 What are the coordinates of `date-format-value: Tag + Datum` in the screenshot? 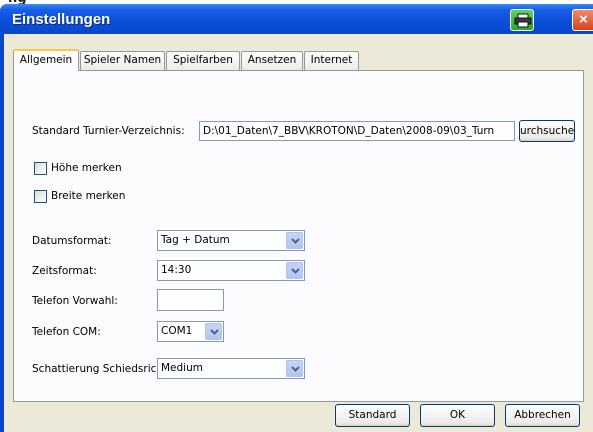 It's located at (195, 240).